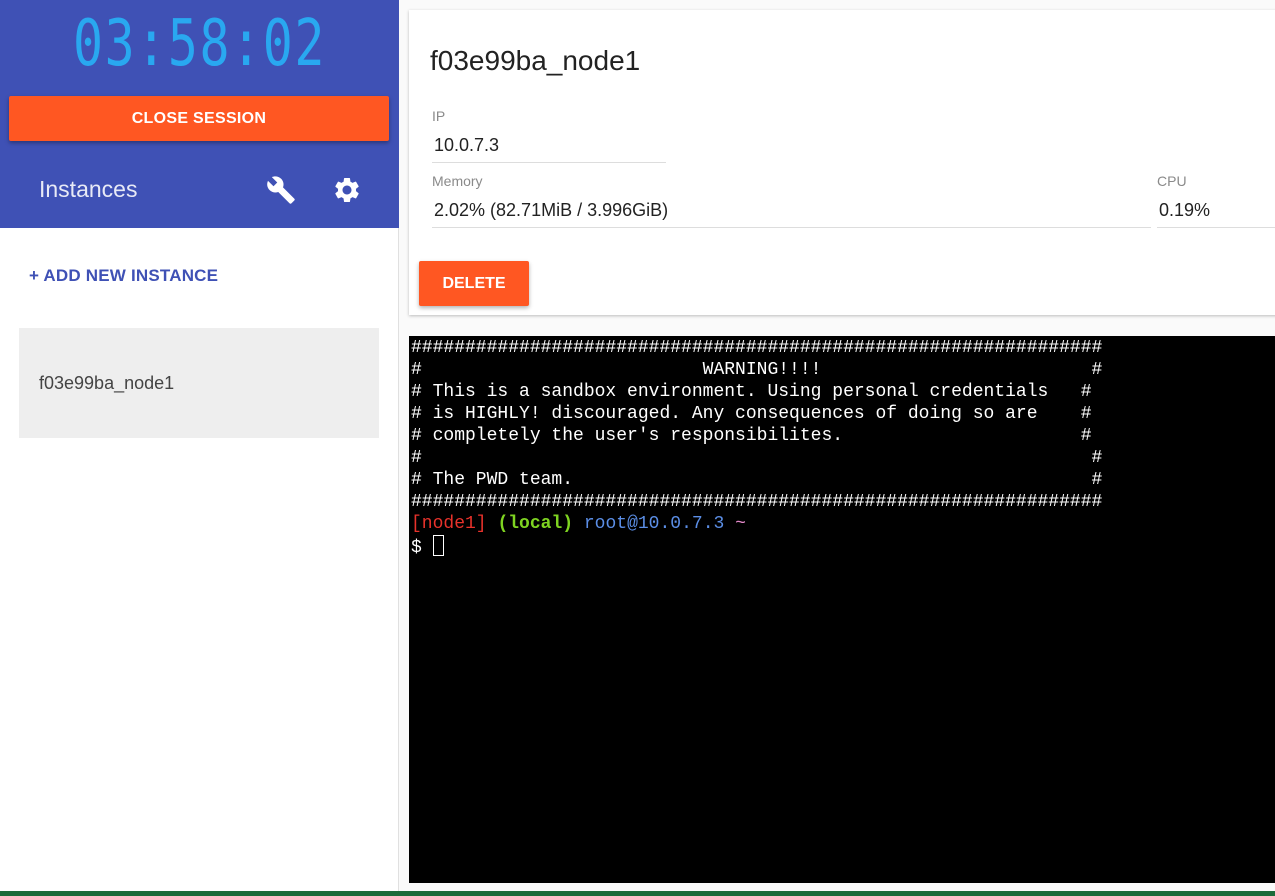 The image size is (1275, 896). I want to click on prompt-env: (local), so click(535, 524).